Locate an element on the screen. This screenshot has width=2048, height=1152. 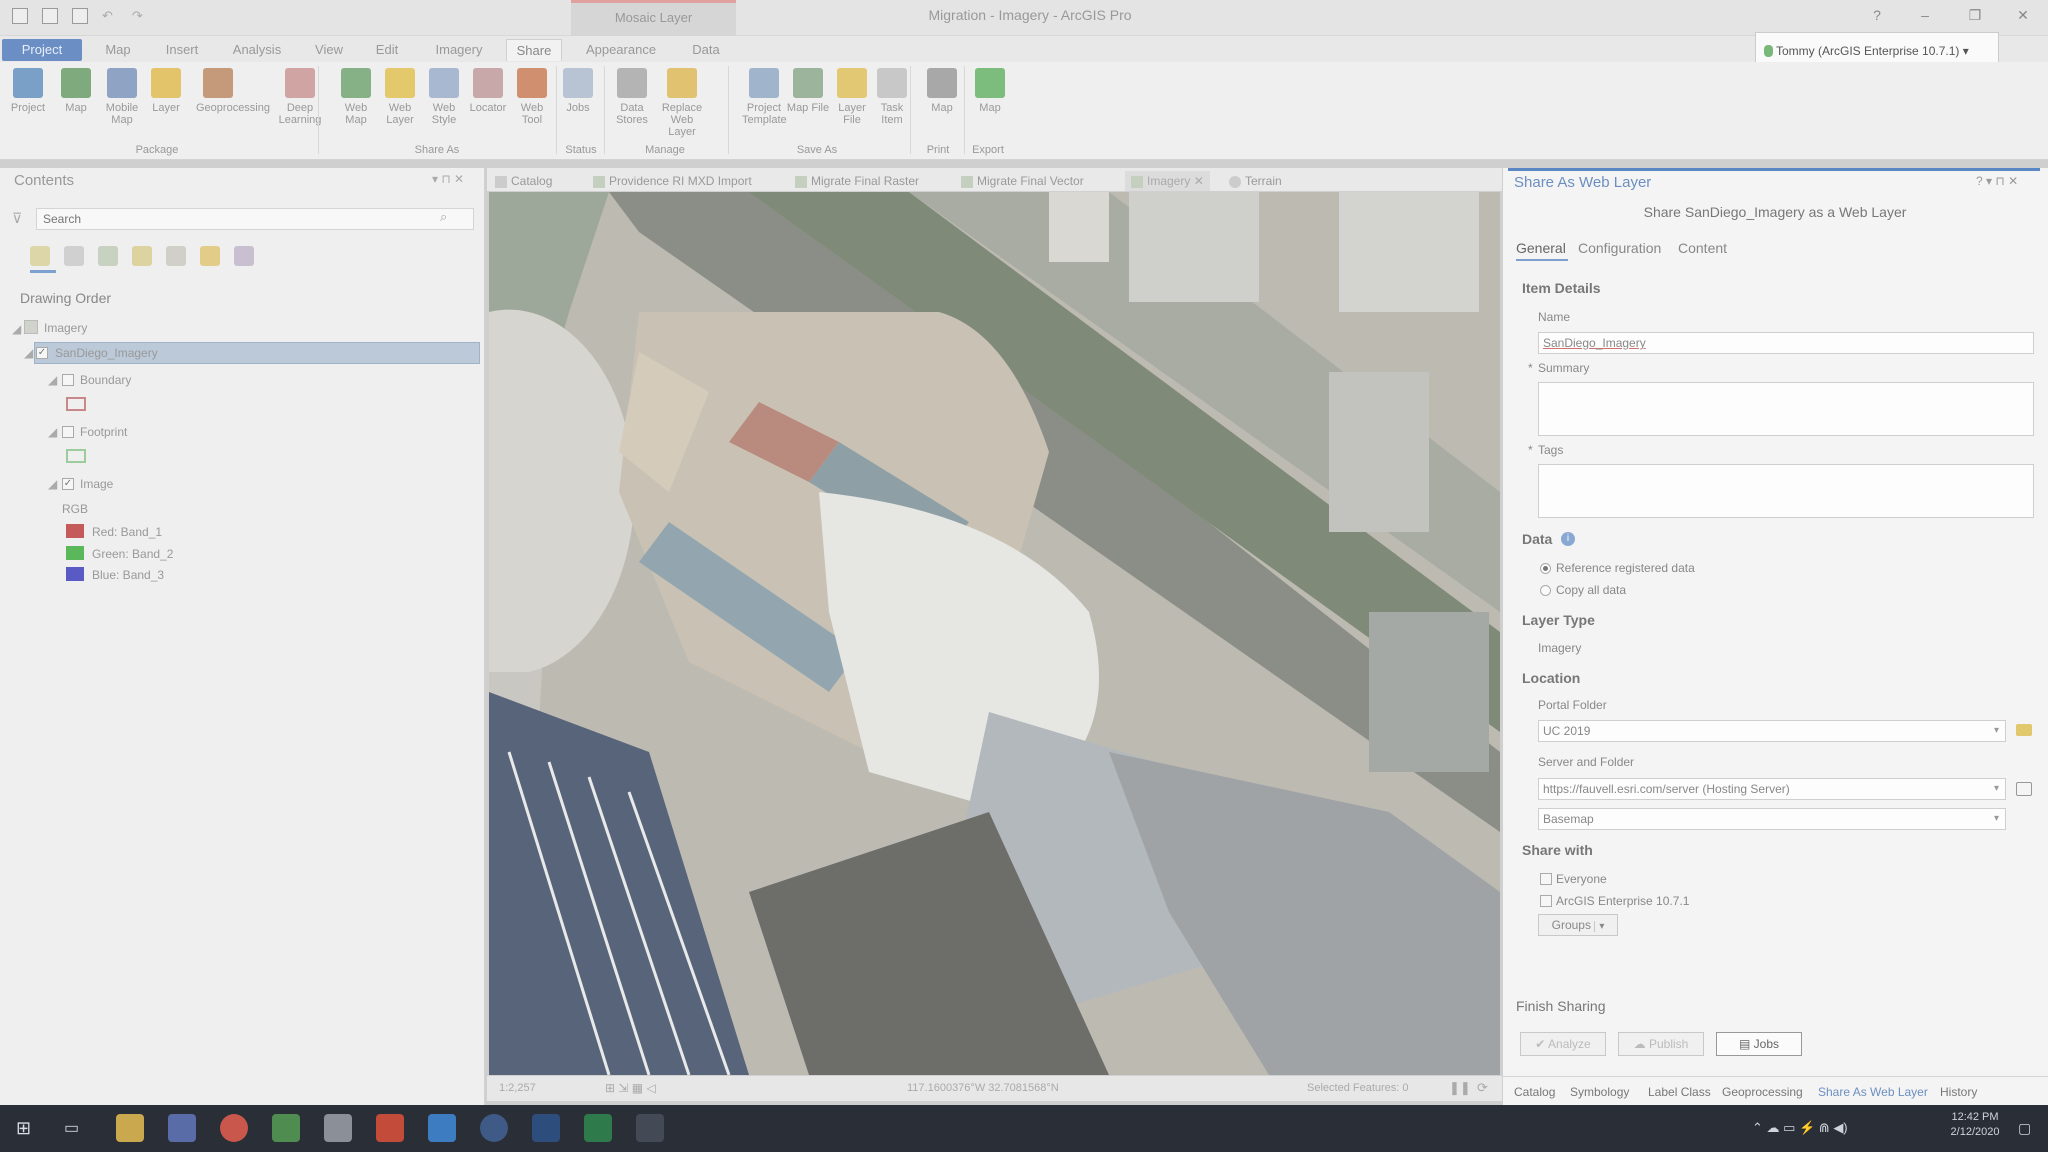
jobs-button: ▤ Jobs is located at coordinates (1759, 1044).